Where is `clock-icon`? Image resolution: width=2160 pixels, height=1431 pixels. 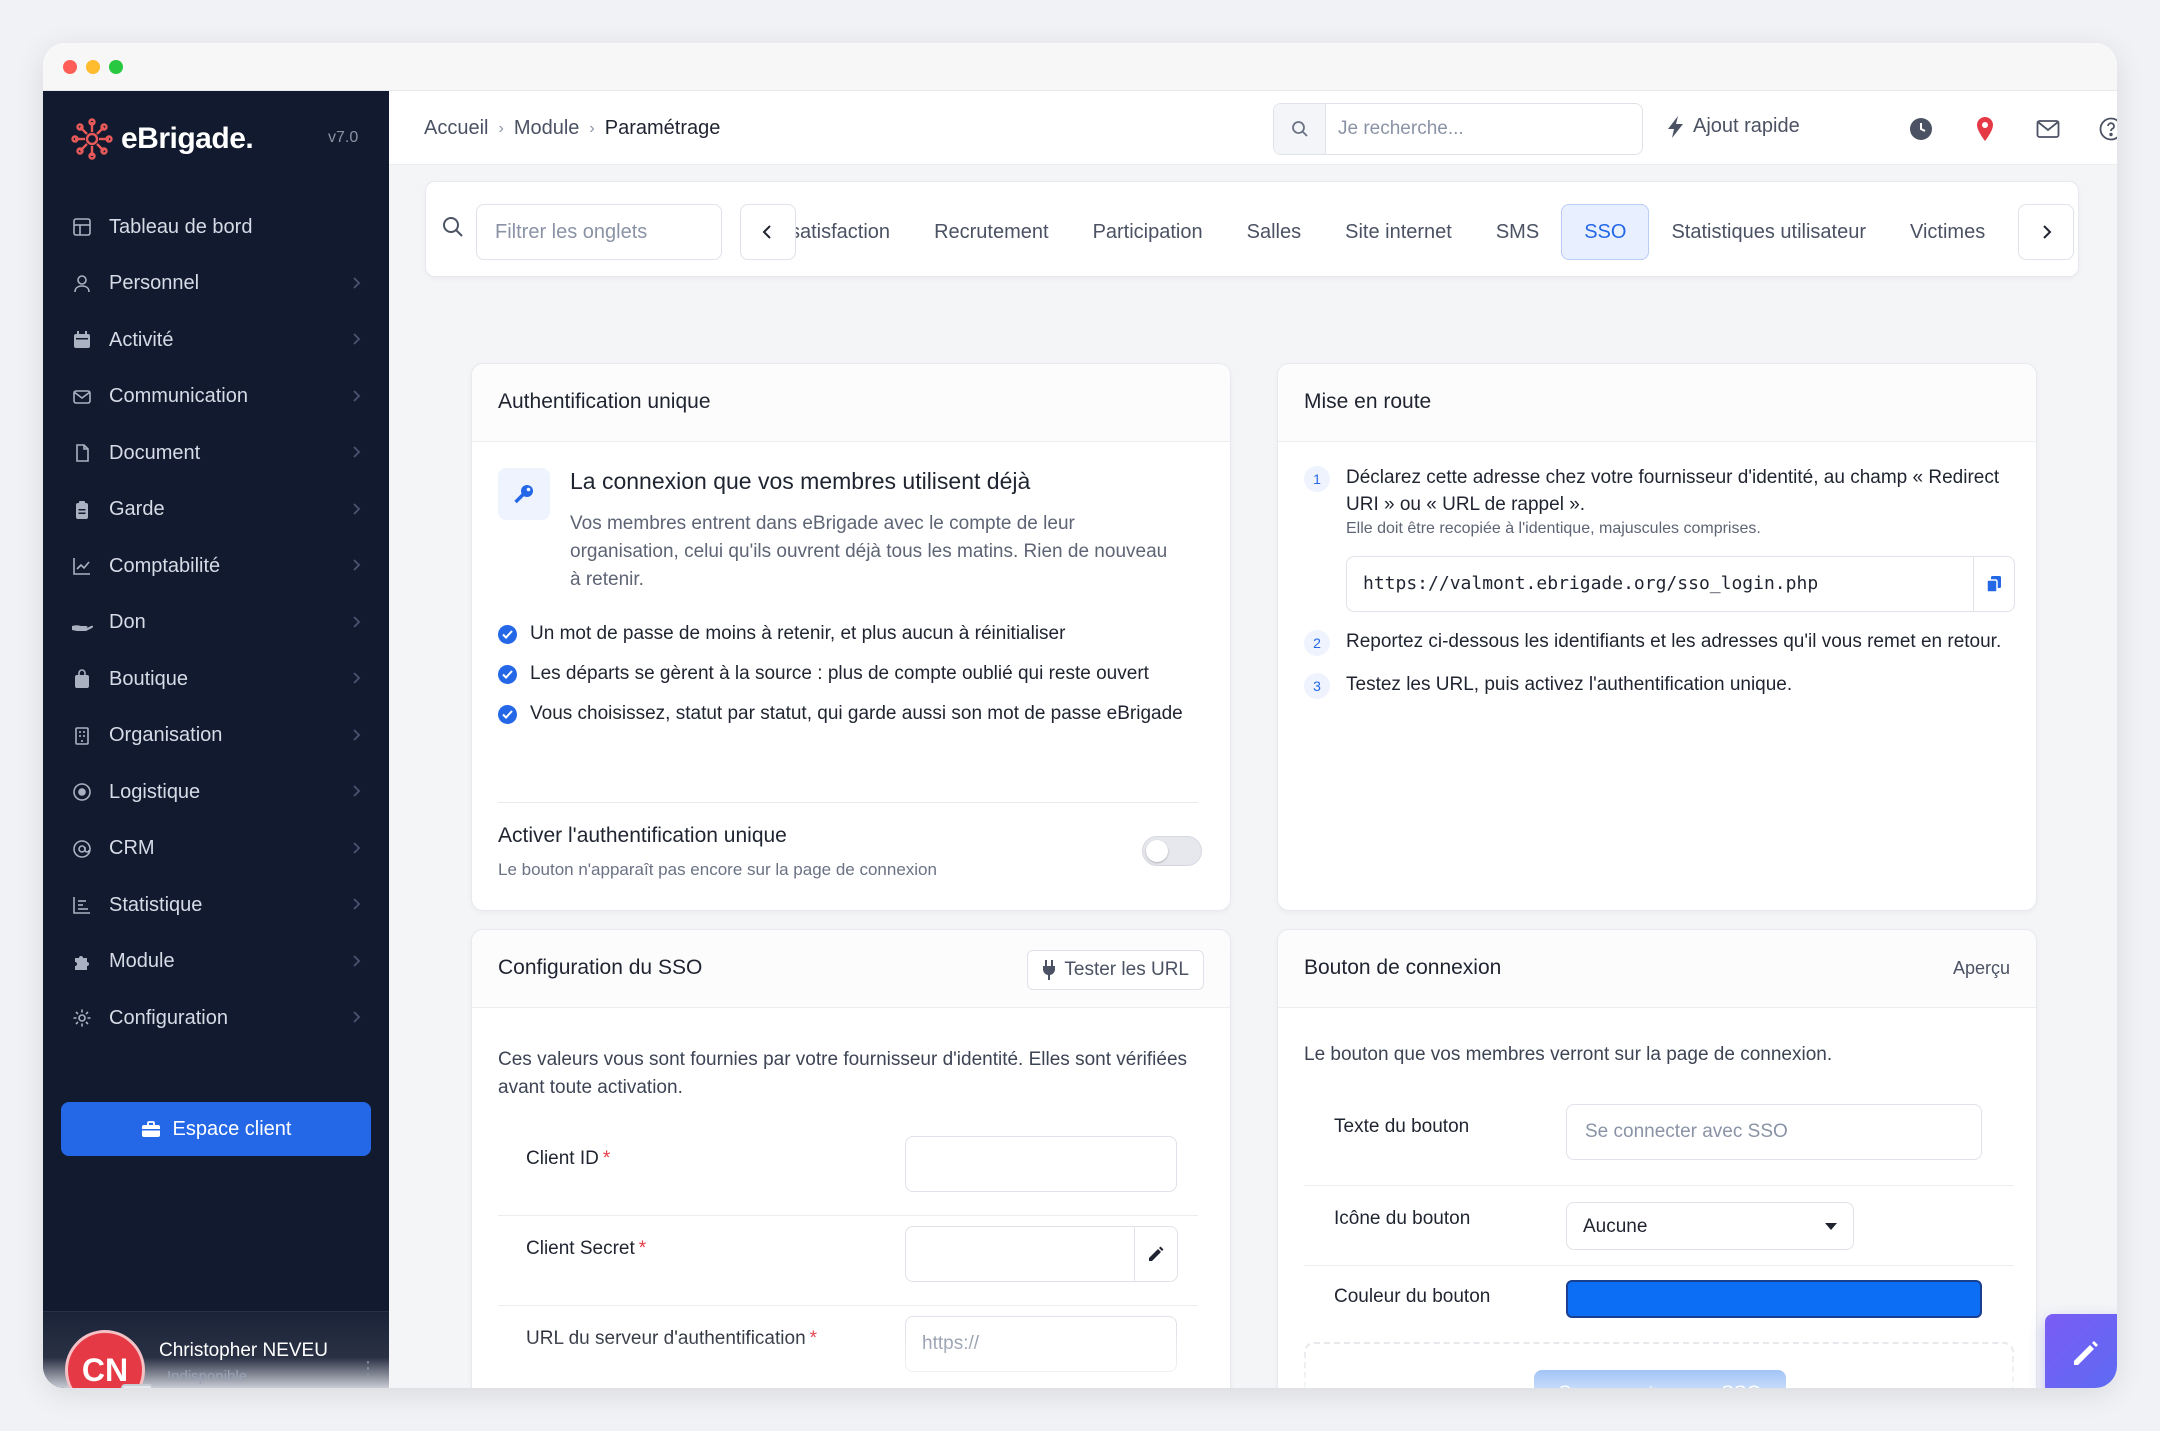
clock-icon is located at coordinates (1921, 129).